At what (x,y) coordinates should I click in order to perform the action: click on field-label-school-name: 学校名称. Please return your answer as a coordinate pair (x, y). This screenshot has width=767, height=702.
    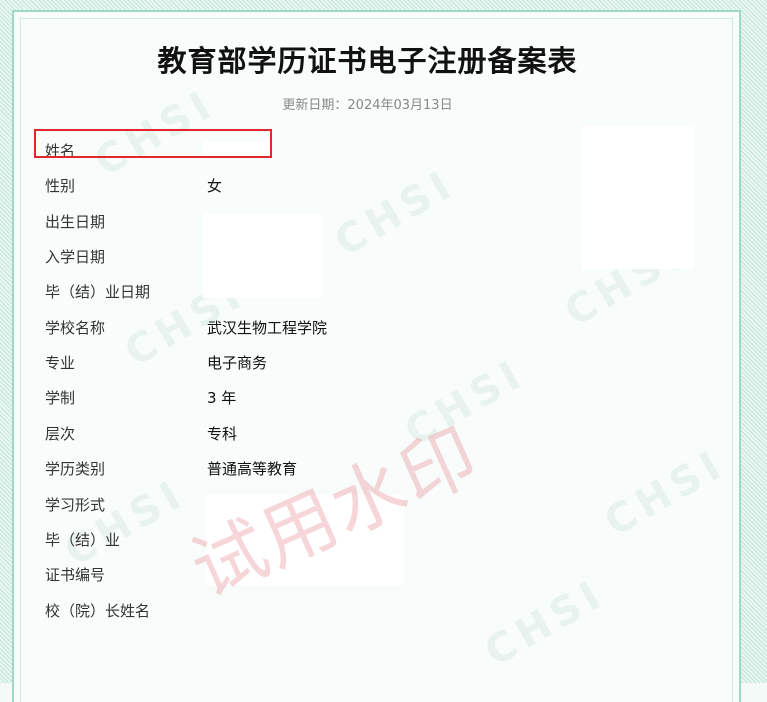
    Looking at the image, I should click on (75, 328).